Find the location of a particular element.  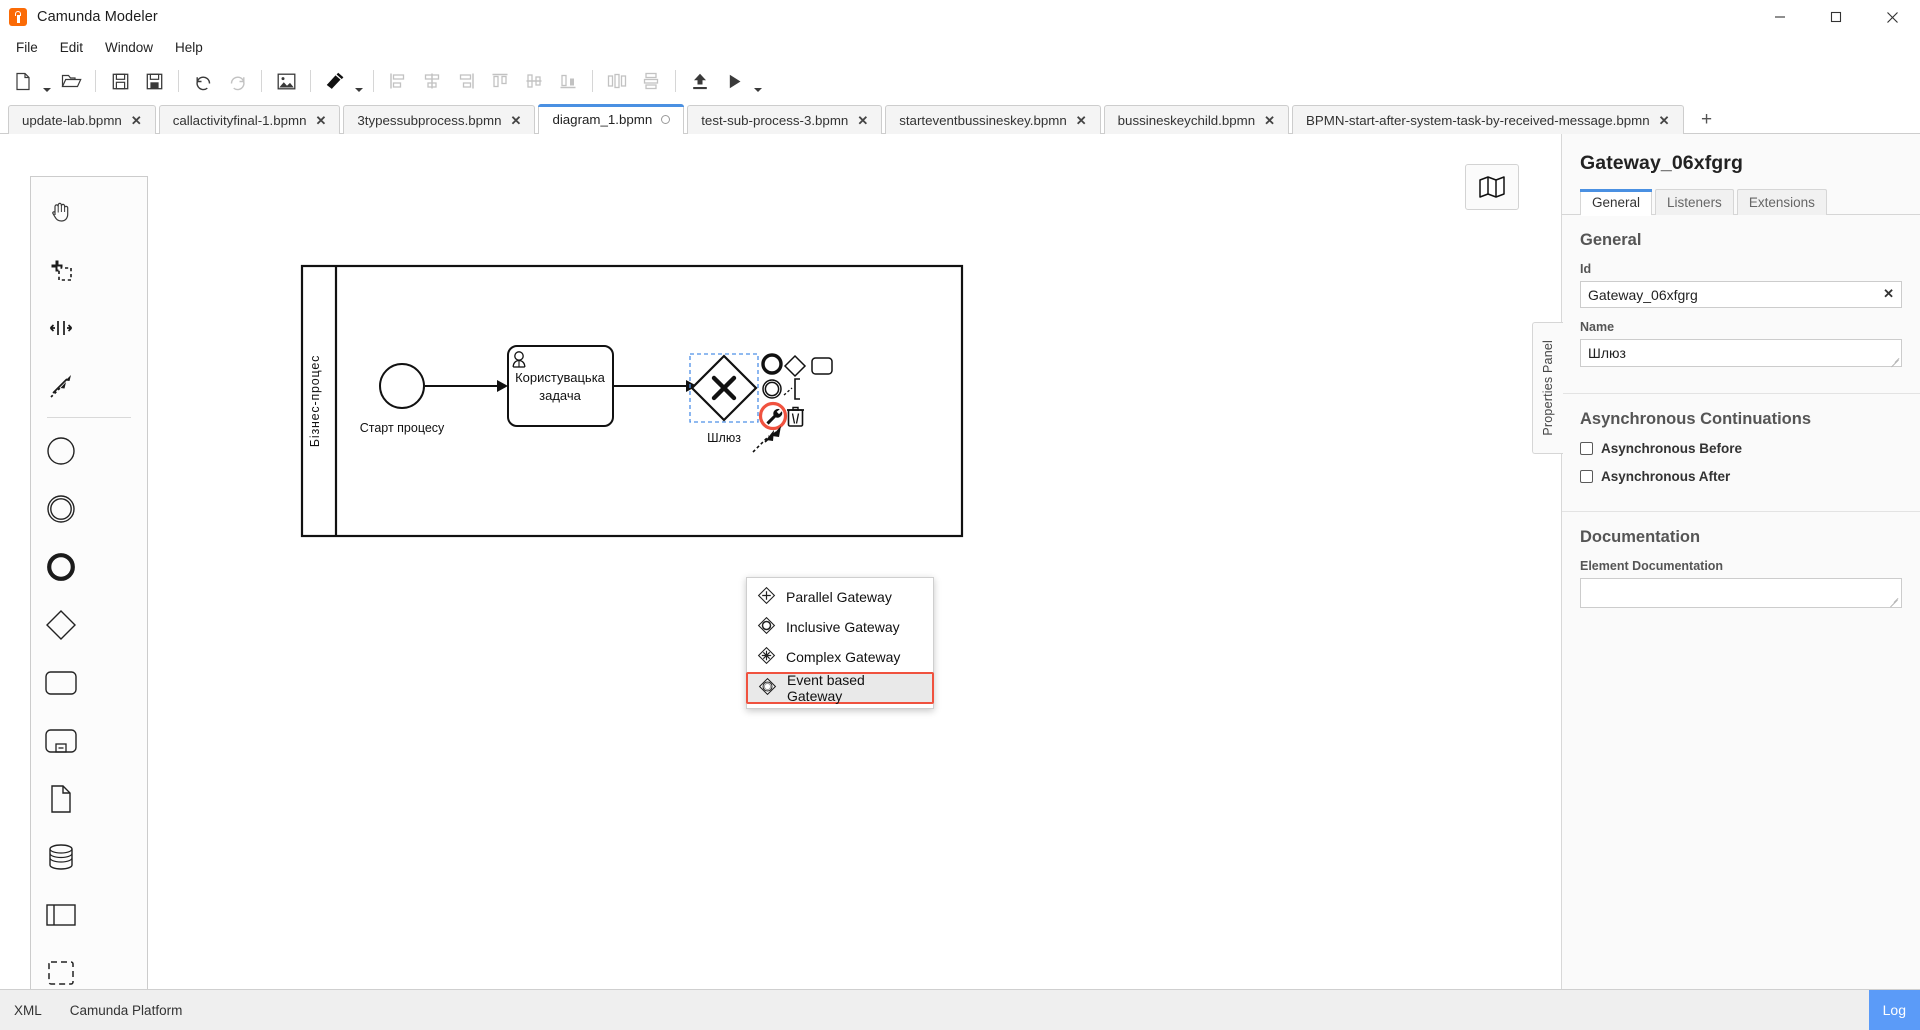

popup-item-event-based-gateway: Event based Gateway is located at coordinates (840, 688).